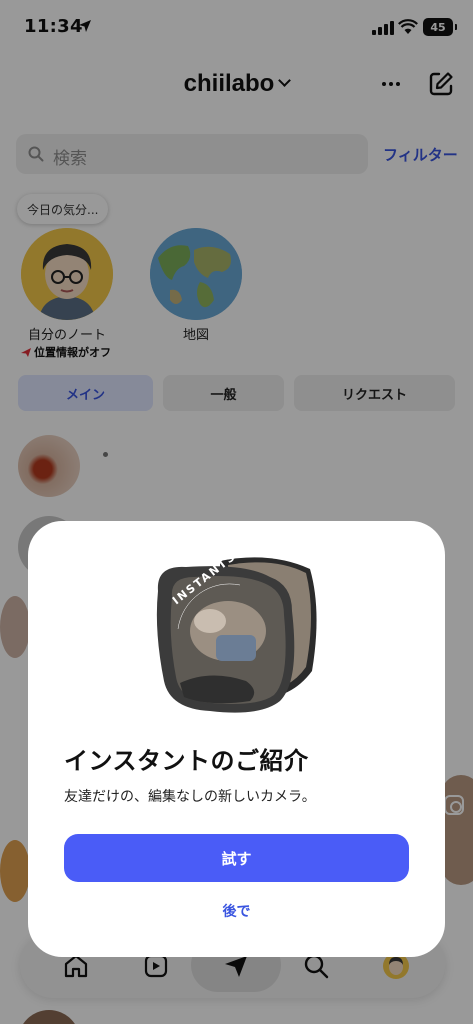 Image resolution: width=473 pixels, height=1024 pixels. Describe the element at coordinates (190, 797) in the screenshot. I see `modal-description: 友達だけの、編集なしの新しいカメラ。` at that location.